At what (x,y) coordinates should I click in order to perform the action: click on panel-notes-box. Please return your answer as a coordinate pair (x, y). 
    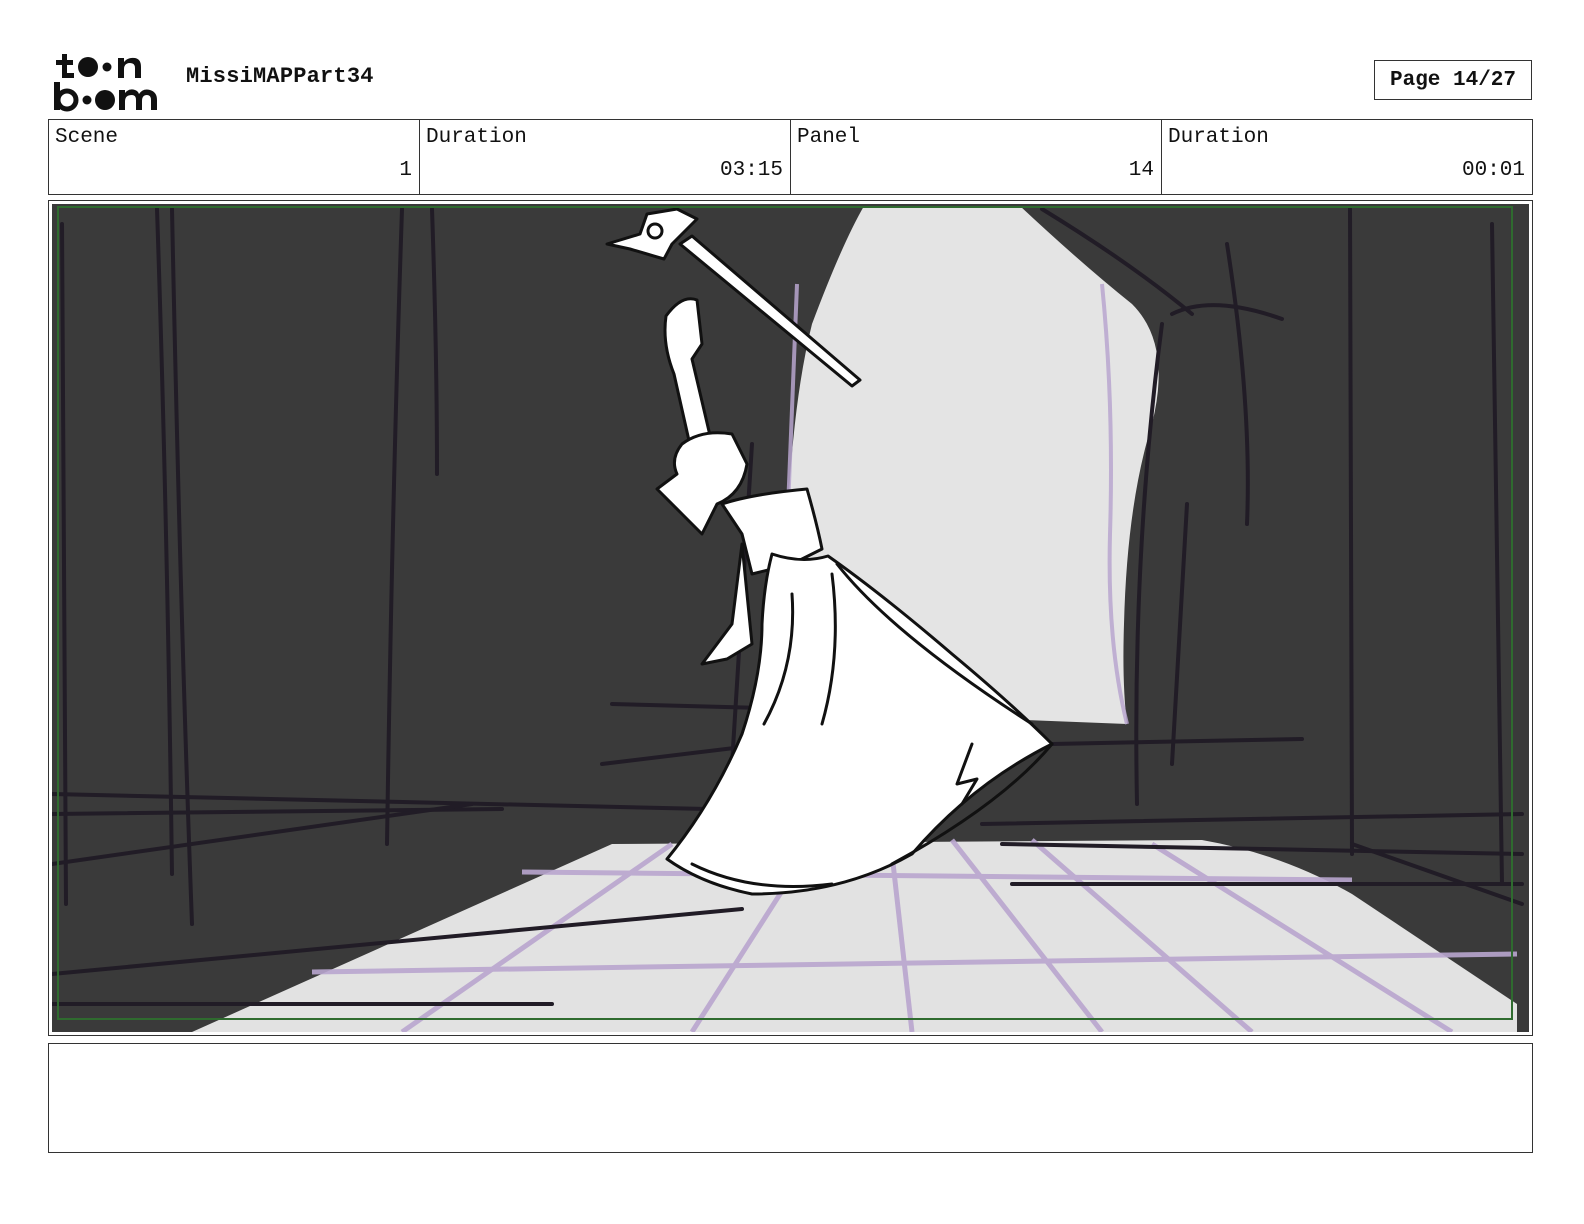
    Looking at the image, I should click on (790, 1098).